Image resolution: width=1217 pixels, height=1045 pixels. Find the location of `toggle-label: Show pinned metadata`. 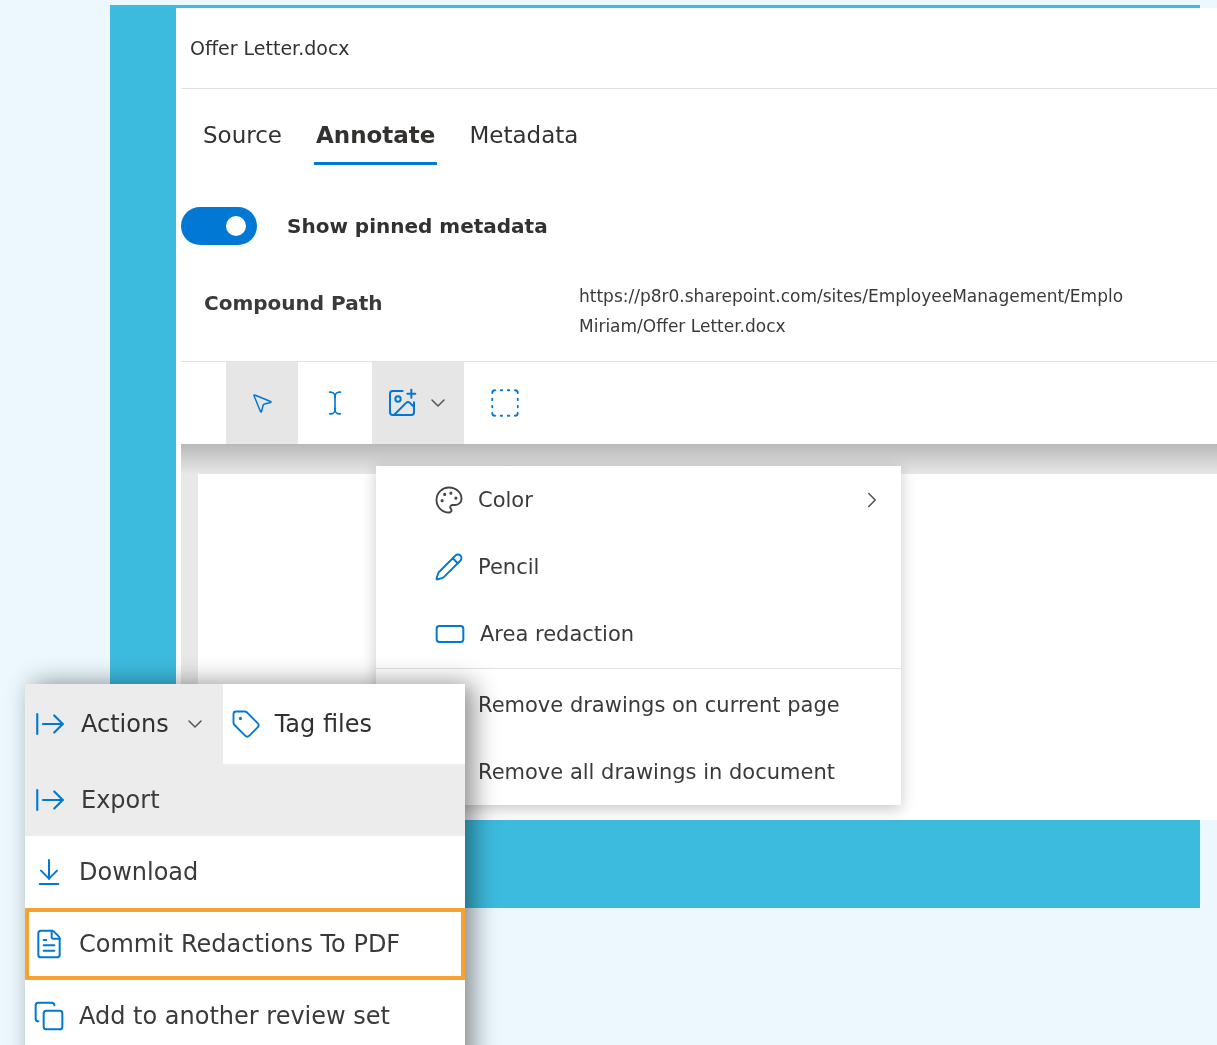

toggle-label: Show pinned metadata is located at coordinates (417, 226).